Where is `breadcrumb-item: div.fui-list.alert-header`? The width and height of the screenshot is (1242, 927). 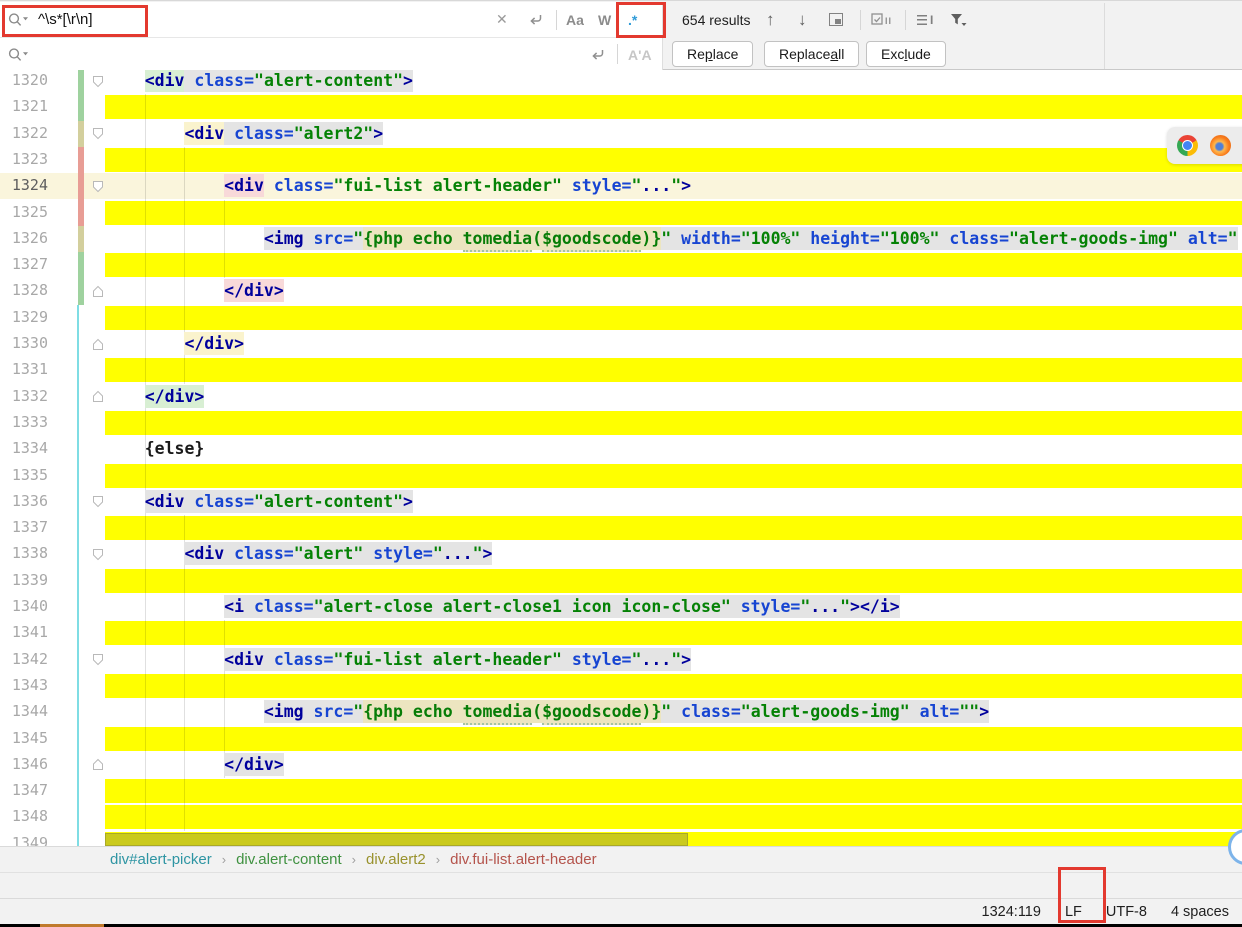 breadcrumb-item: div.fui-list.alert-header is located at coordinates (523, 859).